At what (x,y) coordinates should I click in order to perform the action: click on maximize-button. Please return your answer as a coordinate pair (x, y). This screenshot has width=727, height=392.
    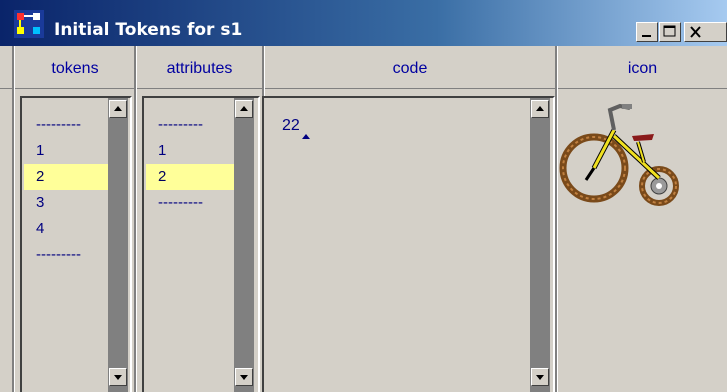
    Looking at the image, I should click on (670, 32).